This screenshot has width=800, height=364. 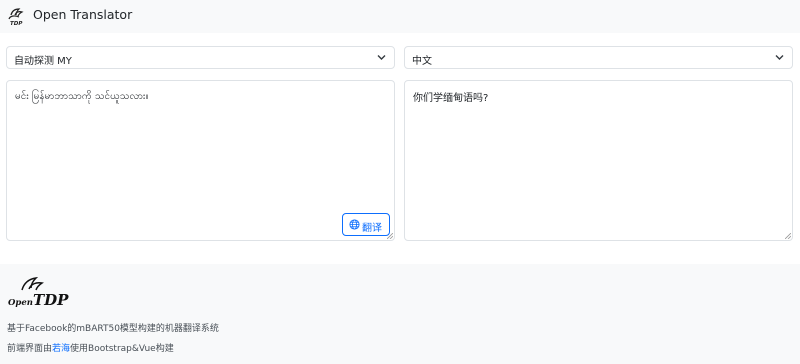 What do you see at coordinates (598, 57) in the screenshot?
I see `target-language-select: 中文` at bounding box center [598, 57].